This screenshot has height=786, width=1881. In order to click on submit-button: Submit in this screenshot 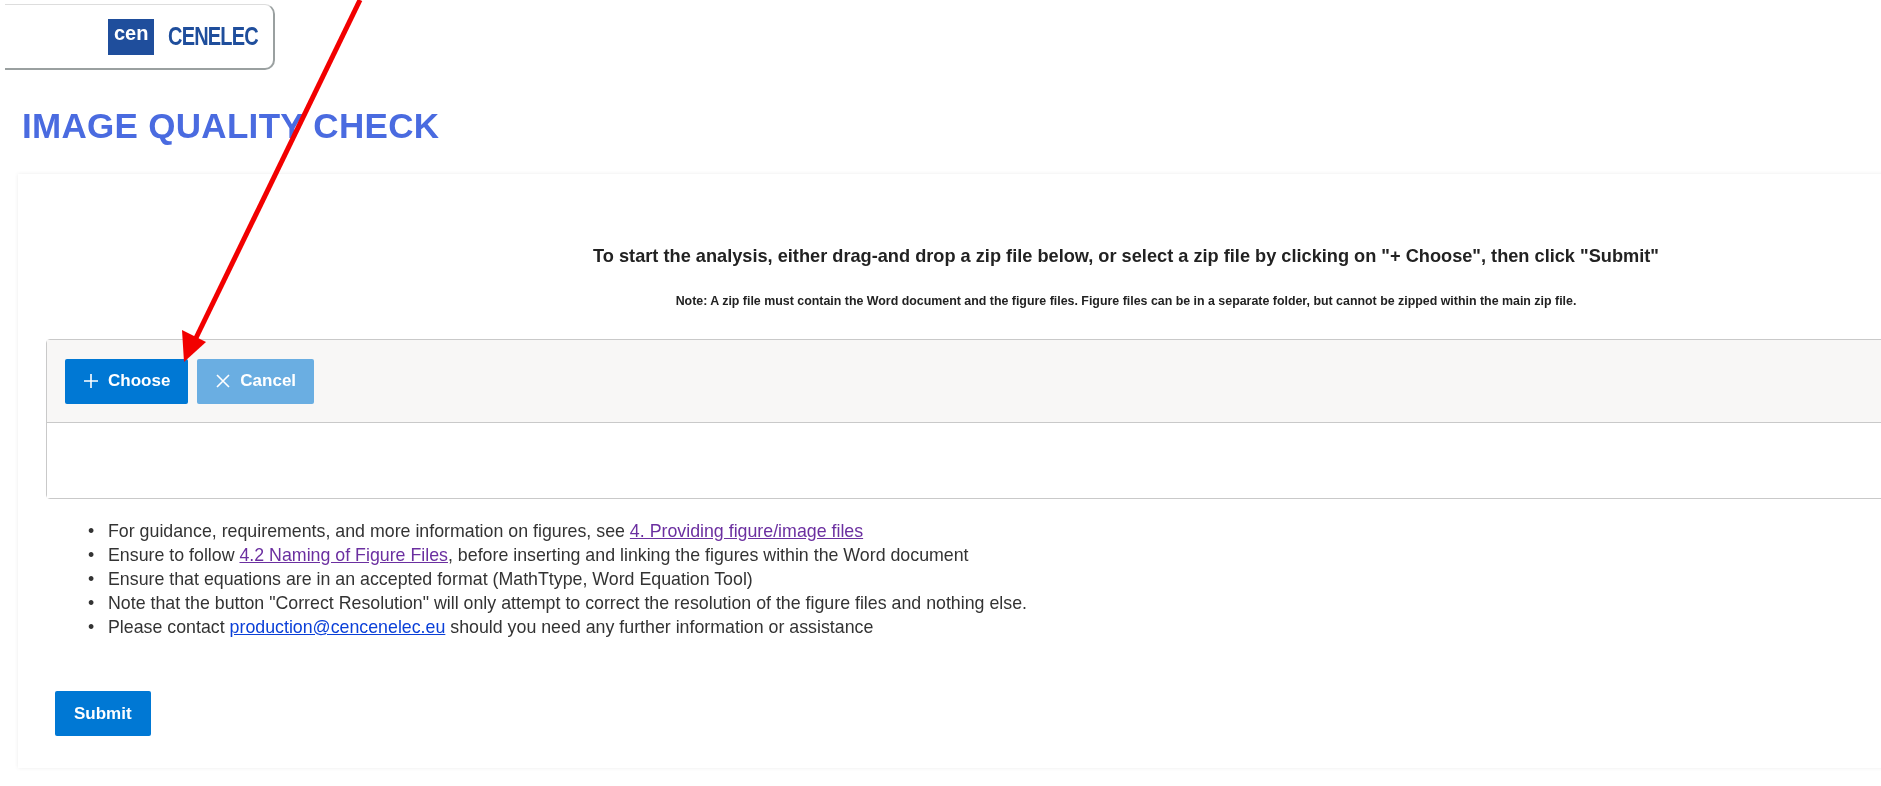, I will do `click(103, 713)`.